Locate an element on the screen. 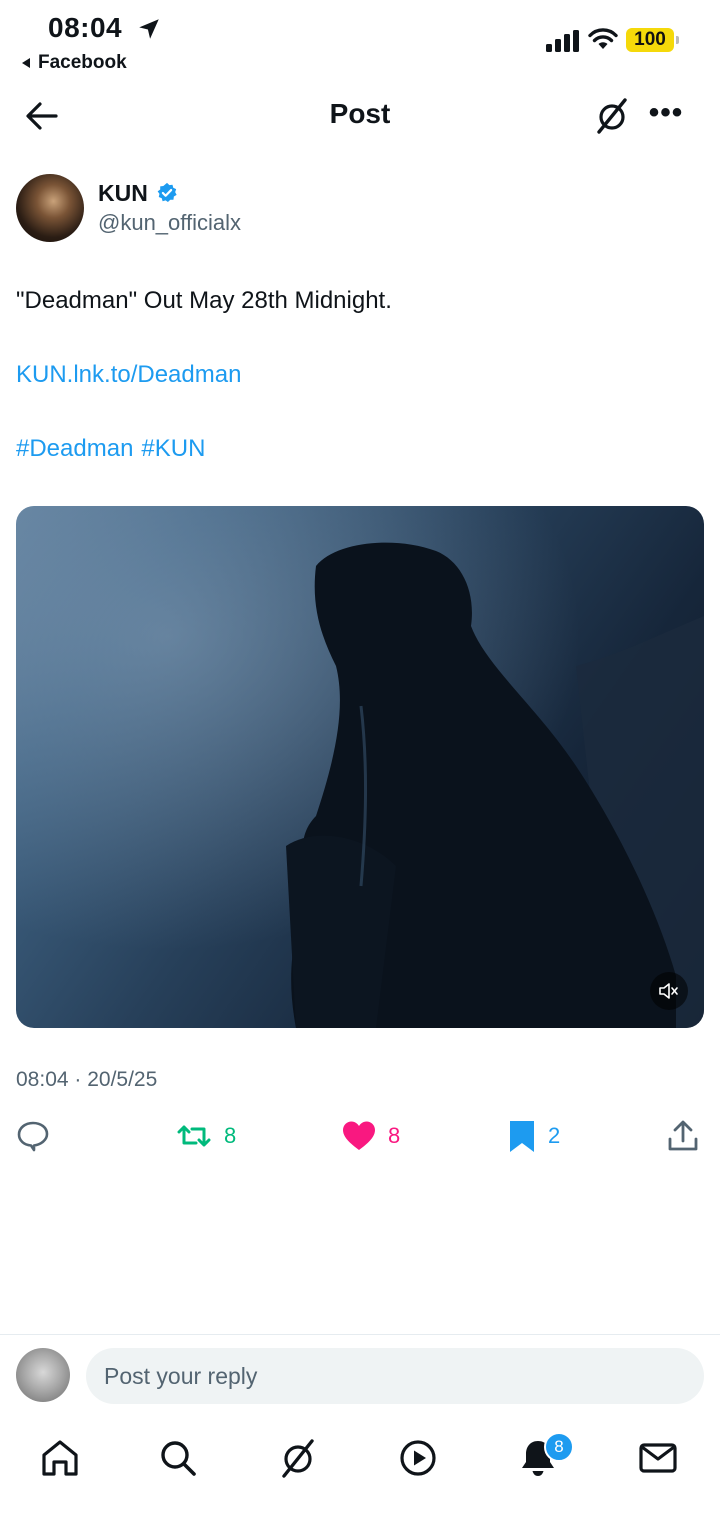 The height and width of the screenshot is (1521, 720). repost-button: 8 is located at coordinates (206, 1136).